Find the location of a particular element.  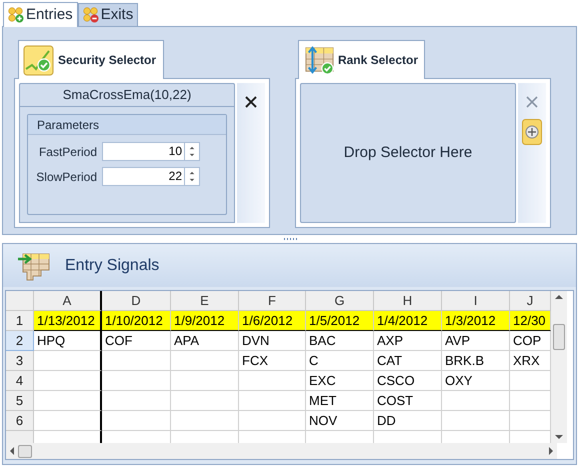

selector-title: Rank Selector is located at coordinates (378, 60).